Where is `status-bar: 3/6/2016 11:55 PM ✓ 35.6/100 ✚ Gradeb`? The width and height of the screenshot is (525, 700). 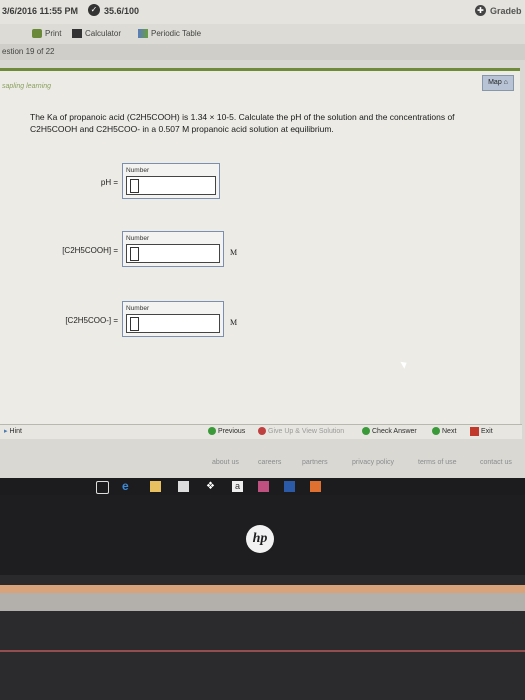
status-bar: 3/6/2016 11:55 PM ✓ 35.6/100 ✚ Gradeb is located at coordinates (262, 12).